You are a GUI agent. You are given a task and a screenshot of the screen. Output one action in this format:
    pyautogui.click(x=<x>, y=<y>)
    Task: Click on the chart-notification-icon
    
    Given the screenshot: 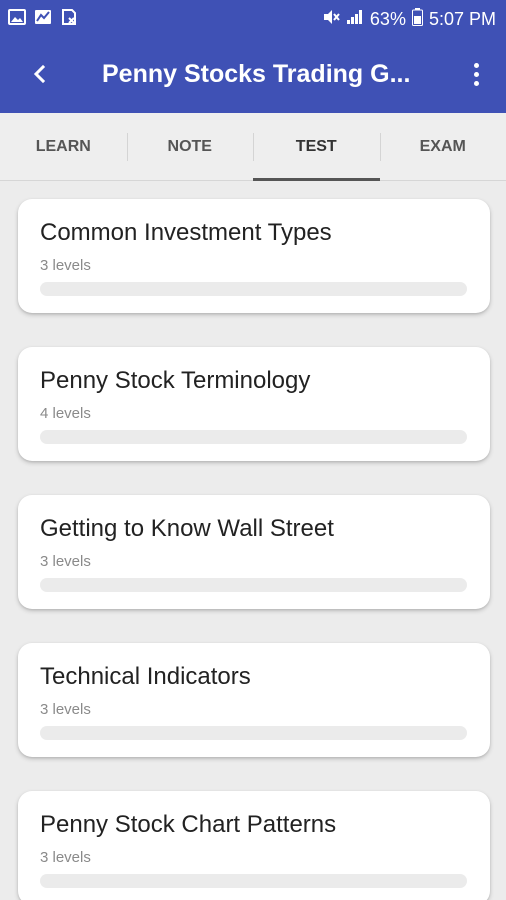 What is the action you would take?
    pyautogui.click(x=43, y=17)
    